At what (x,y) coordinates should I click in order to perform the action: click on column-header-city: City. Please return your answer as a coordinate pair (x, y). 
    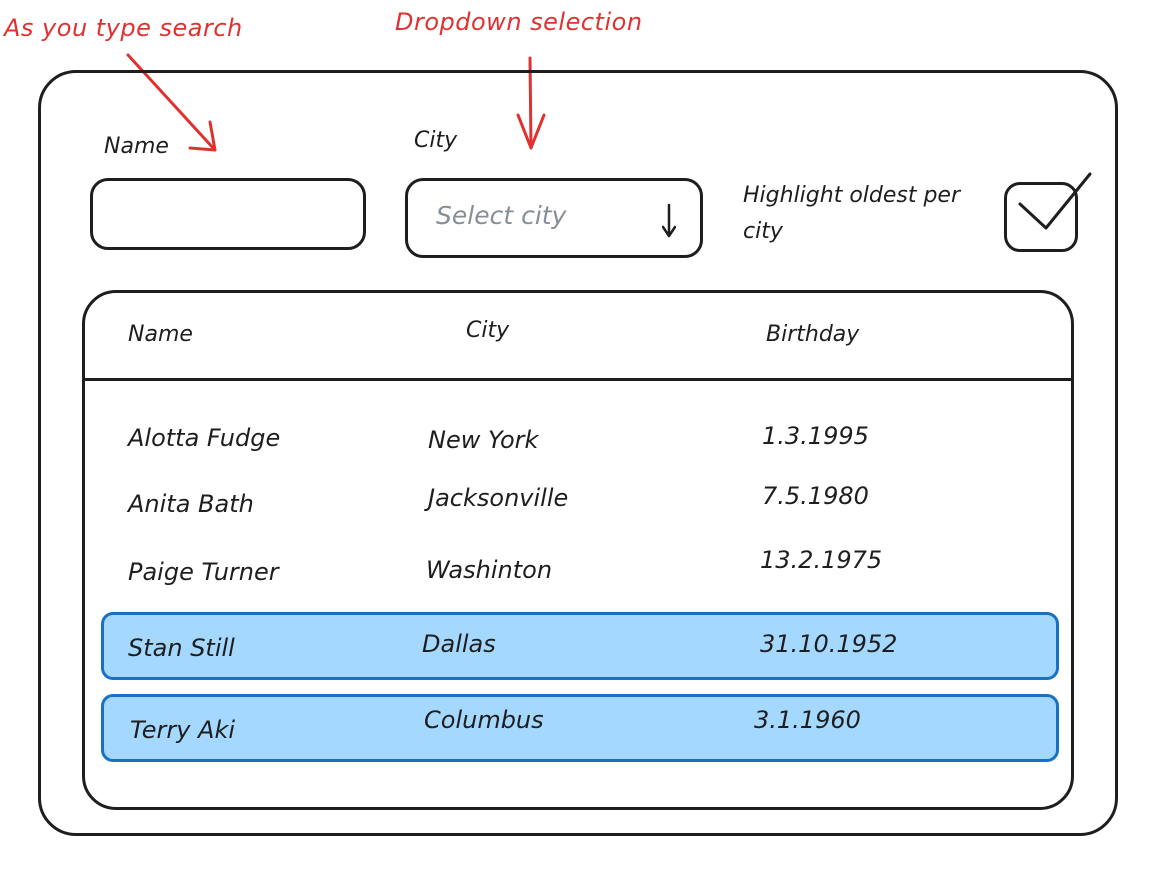
    Looking at the image, I should click on (488, 330).